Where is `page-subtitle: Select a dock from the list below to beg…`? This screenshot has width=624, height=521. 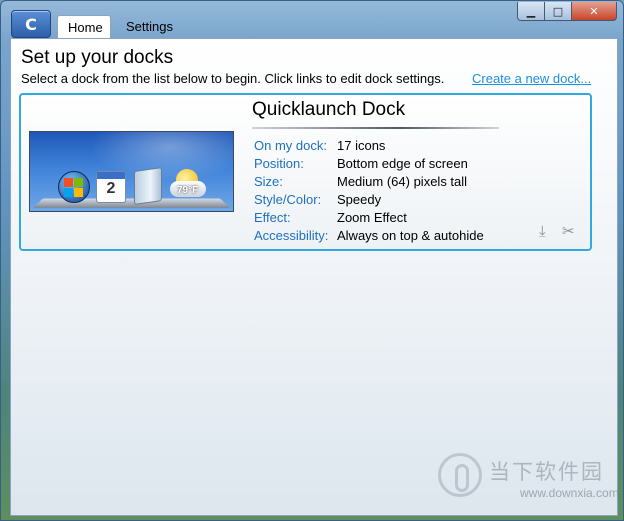
page-subtitle: Select a dock from the list below to beg… is located at coordinates (233, 78).